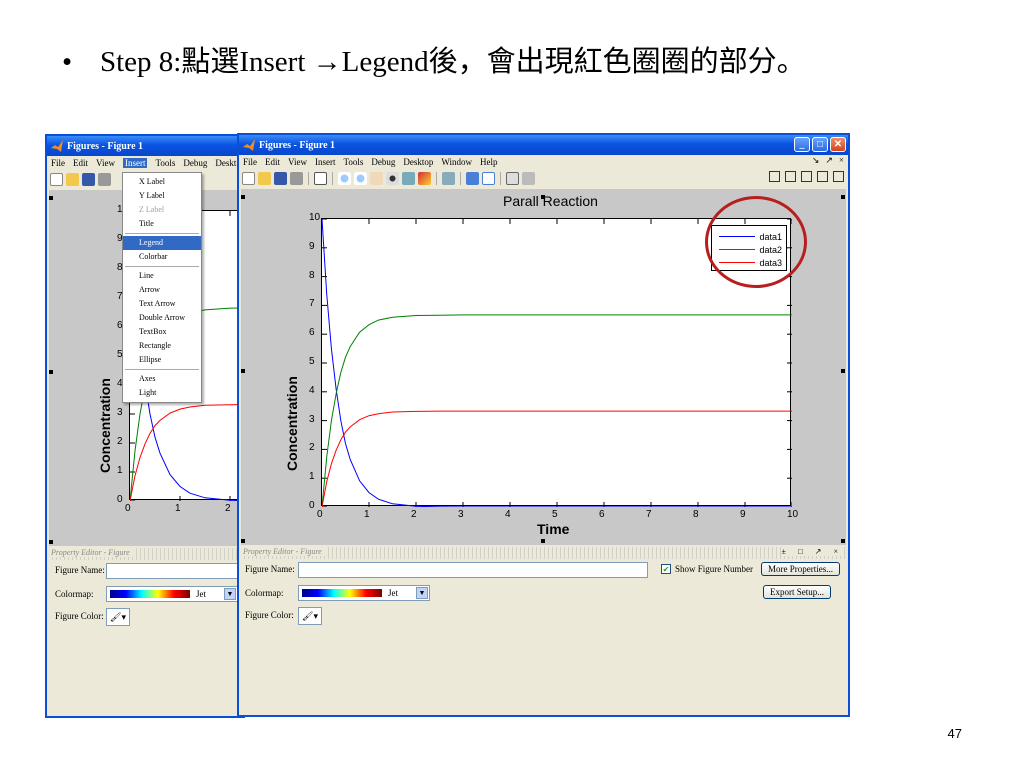 This screenshot has height=768, width=1024. I want to click on hide-plot-tools-icon, so click(512, 178).